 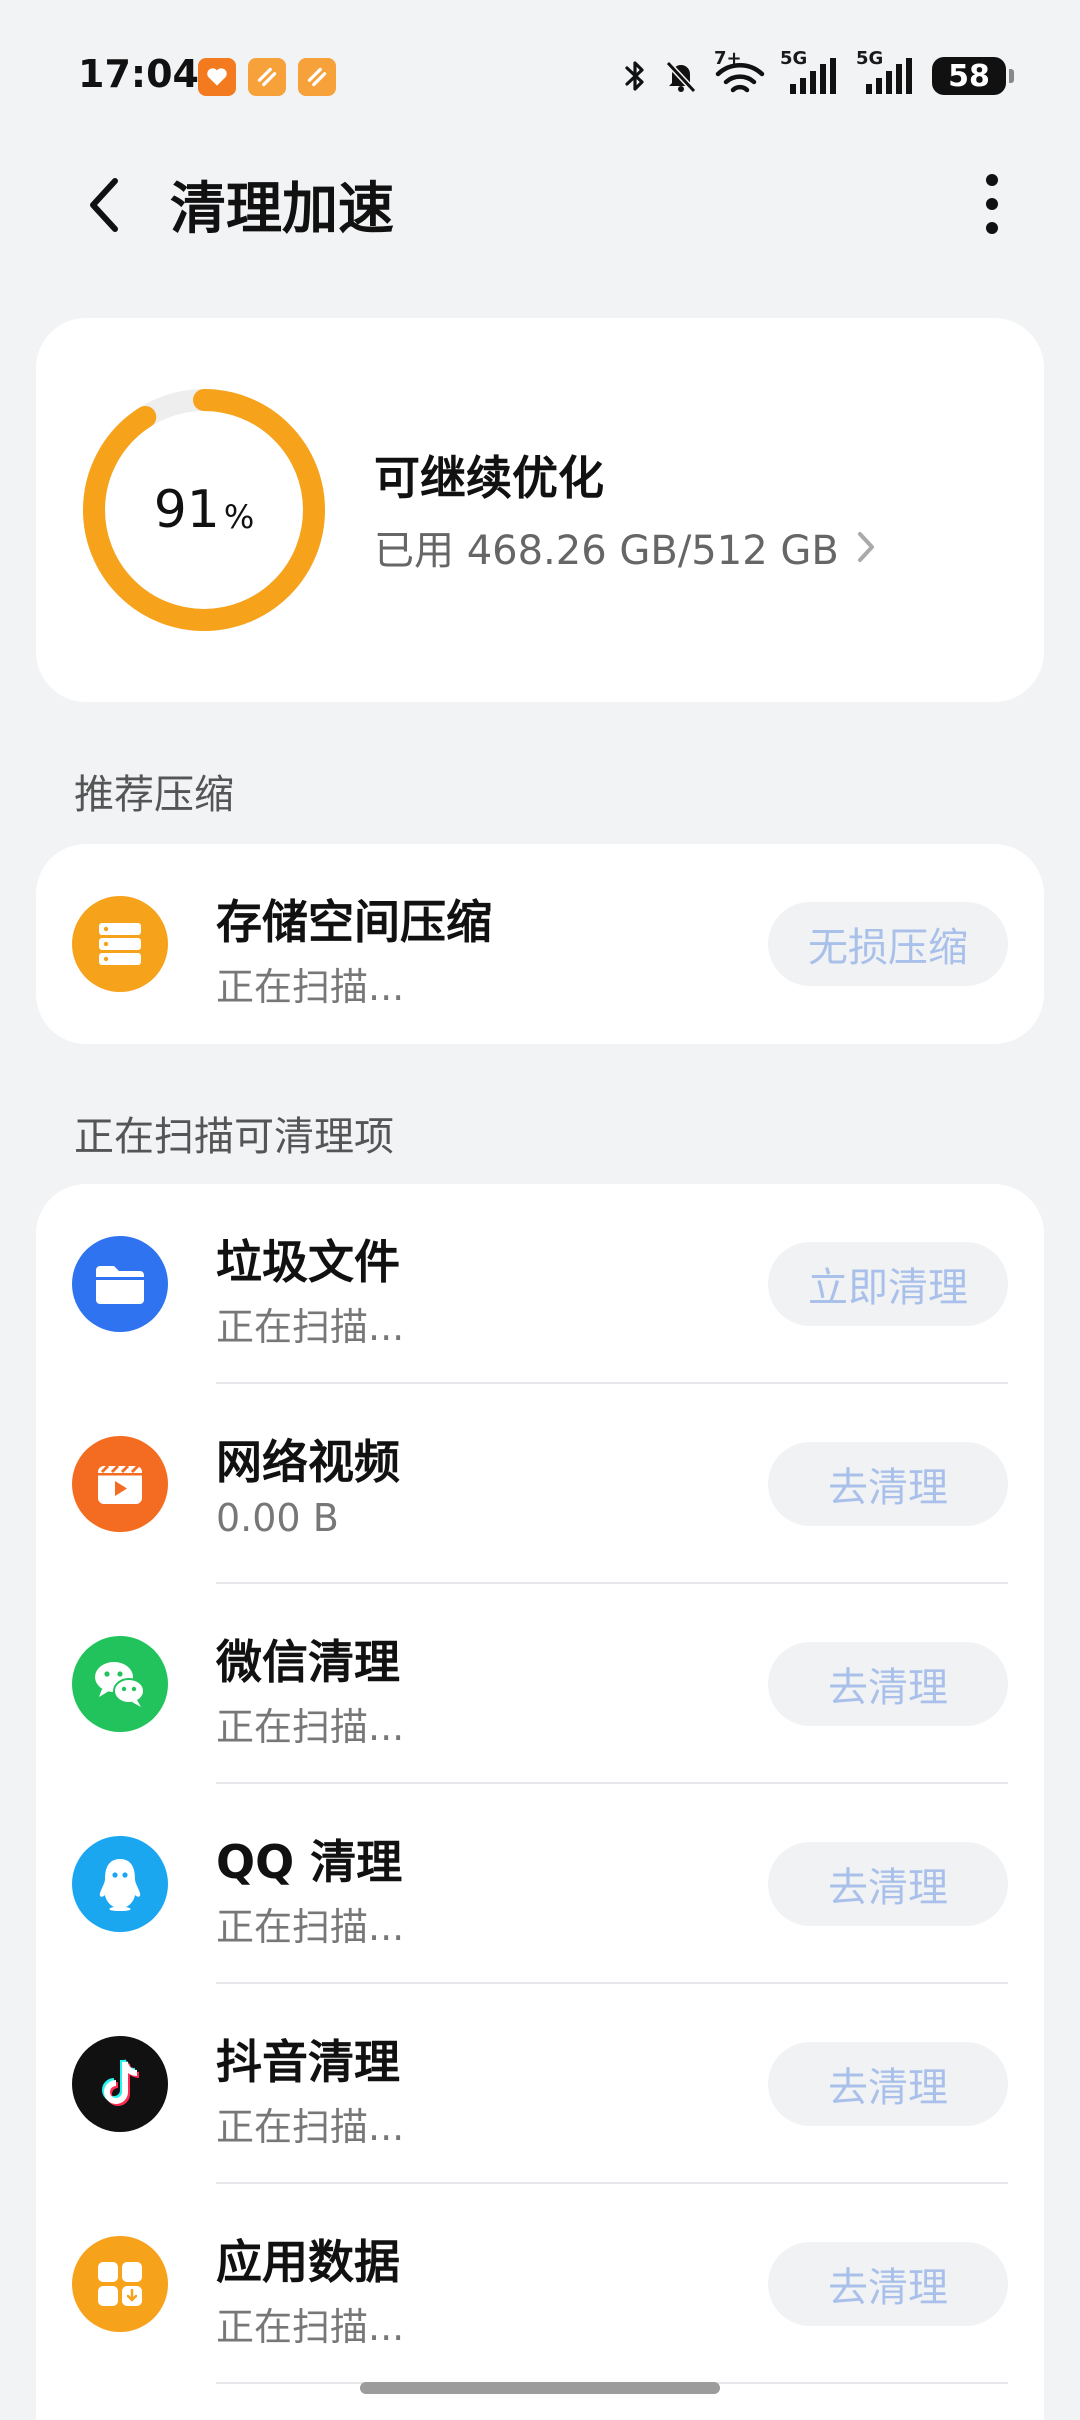 I want to click on usage-percent: 91, so click(x=186, y=510).